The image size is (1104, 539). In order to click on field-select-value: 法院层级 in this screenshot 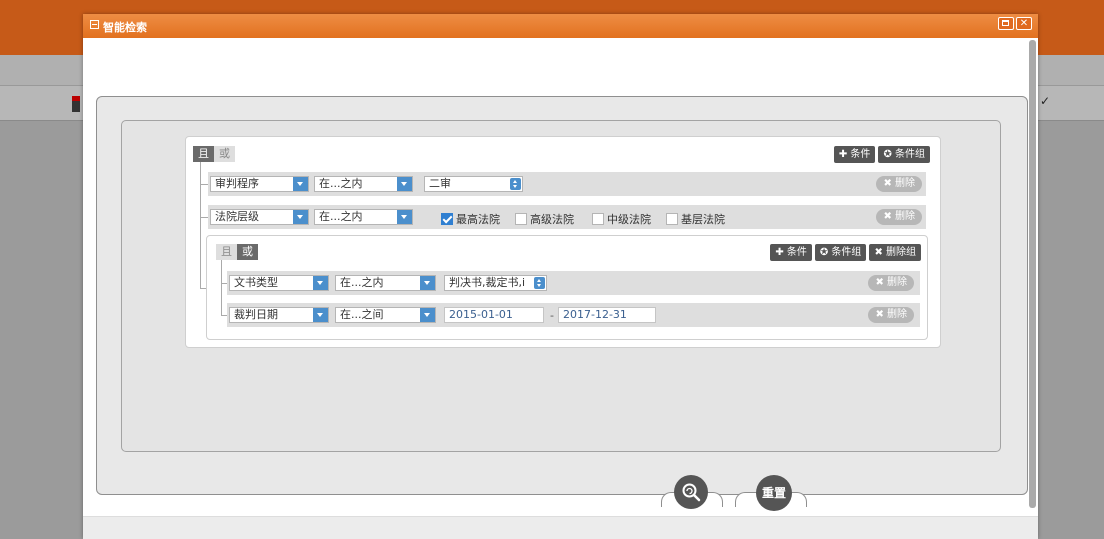, I will do `click(237, 216)`.